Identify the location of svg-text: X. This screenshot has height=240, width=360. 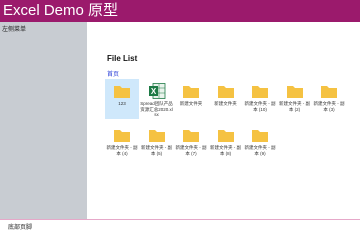
(153, 91).